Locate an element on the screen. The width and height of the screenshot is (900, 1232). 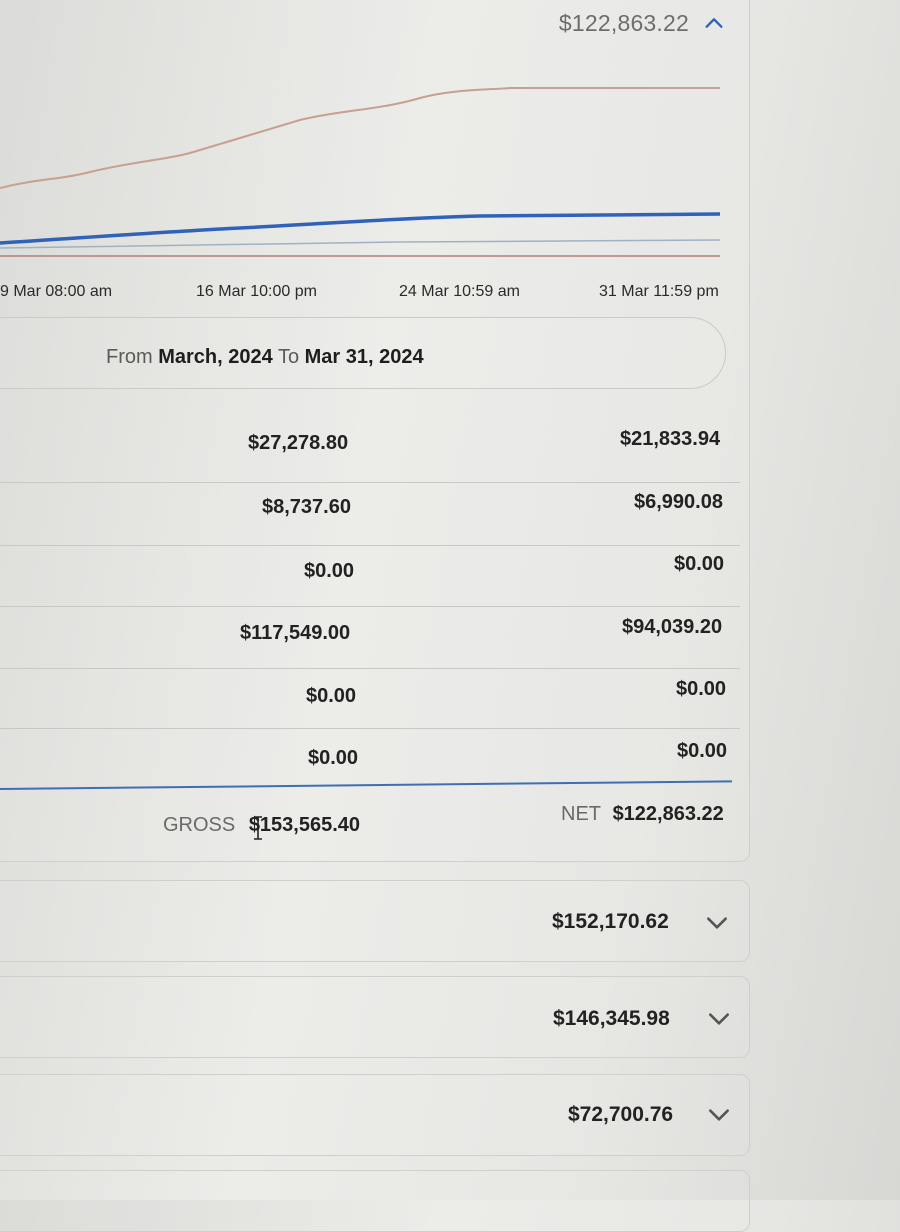
x-tick-4: 31 Mar 11:59 pm is located at coordinates (659, 291).